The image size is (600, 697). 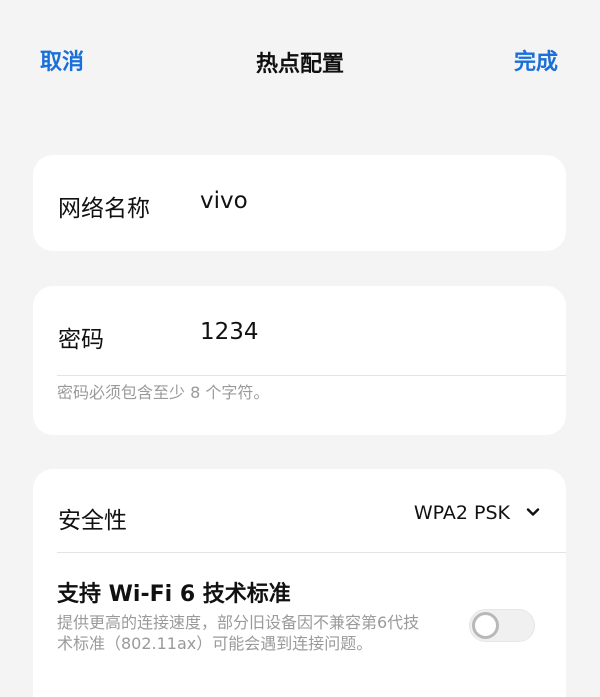 I want to click on done-button: 完成, so click(x=536, y=60).